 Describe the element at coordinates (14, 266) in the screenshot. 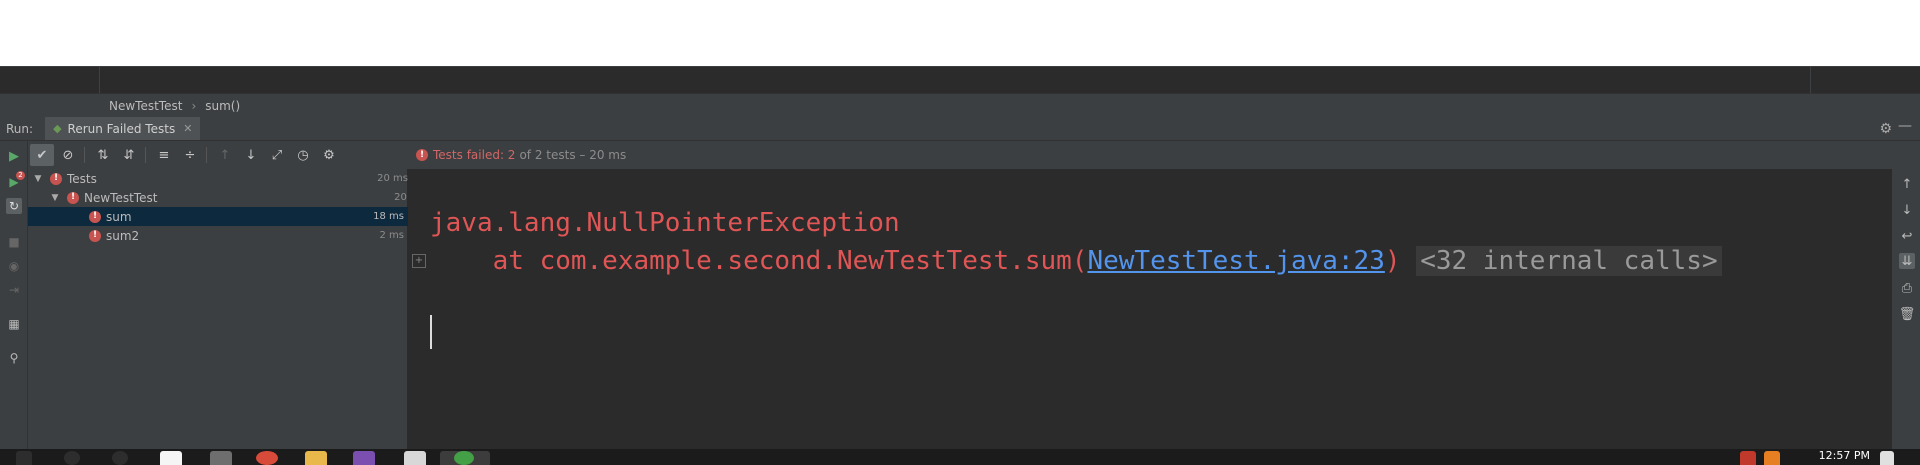

I see `camera-icon: ◉` at that location.